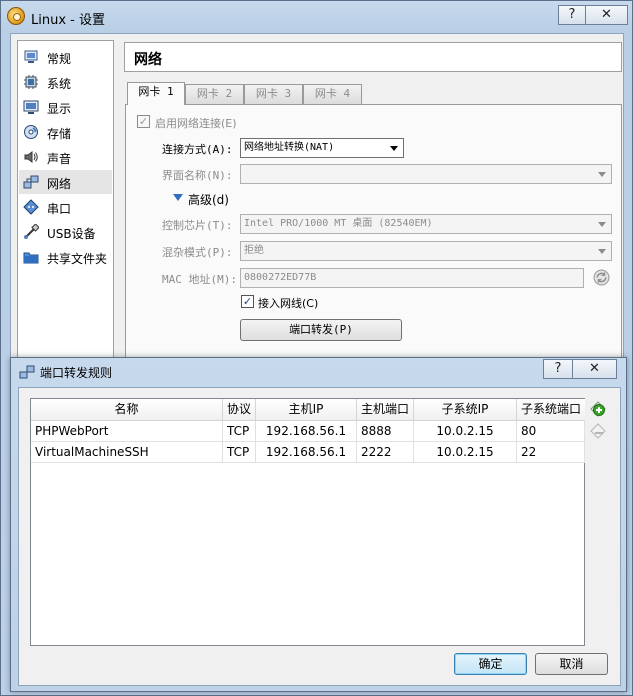 This screenshot has height=696, width=633. I want to click on adapter-type-select: Intel PRO/1000 MT 桌面 (82540EM), so click(426, 224).